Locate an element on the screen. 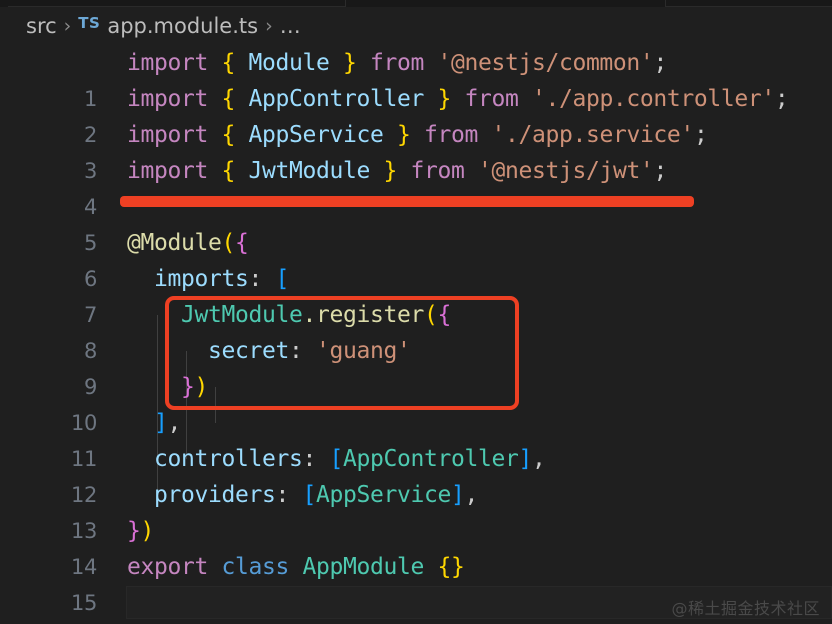 The width and height of the screenshot is (832, 624). annotation-red-underline is located at coordinates (407, 201).